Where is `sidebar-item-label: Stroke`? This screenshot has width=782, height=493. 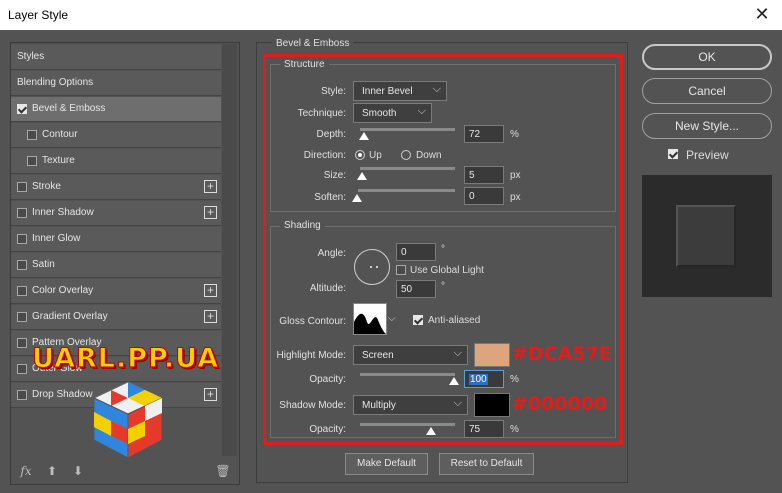 sidebar-item-label: Stroke is located at coordinates (46, 186).